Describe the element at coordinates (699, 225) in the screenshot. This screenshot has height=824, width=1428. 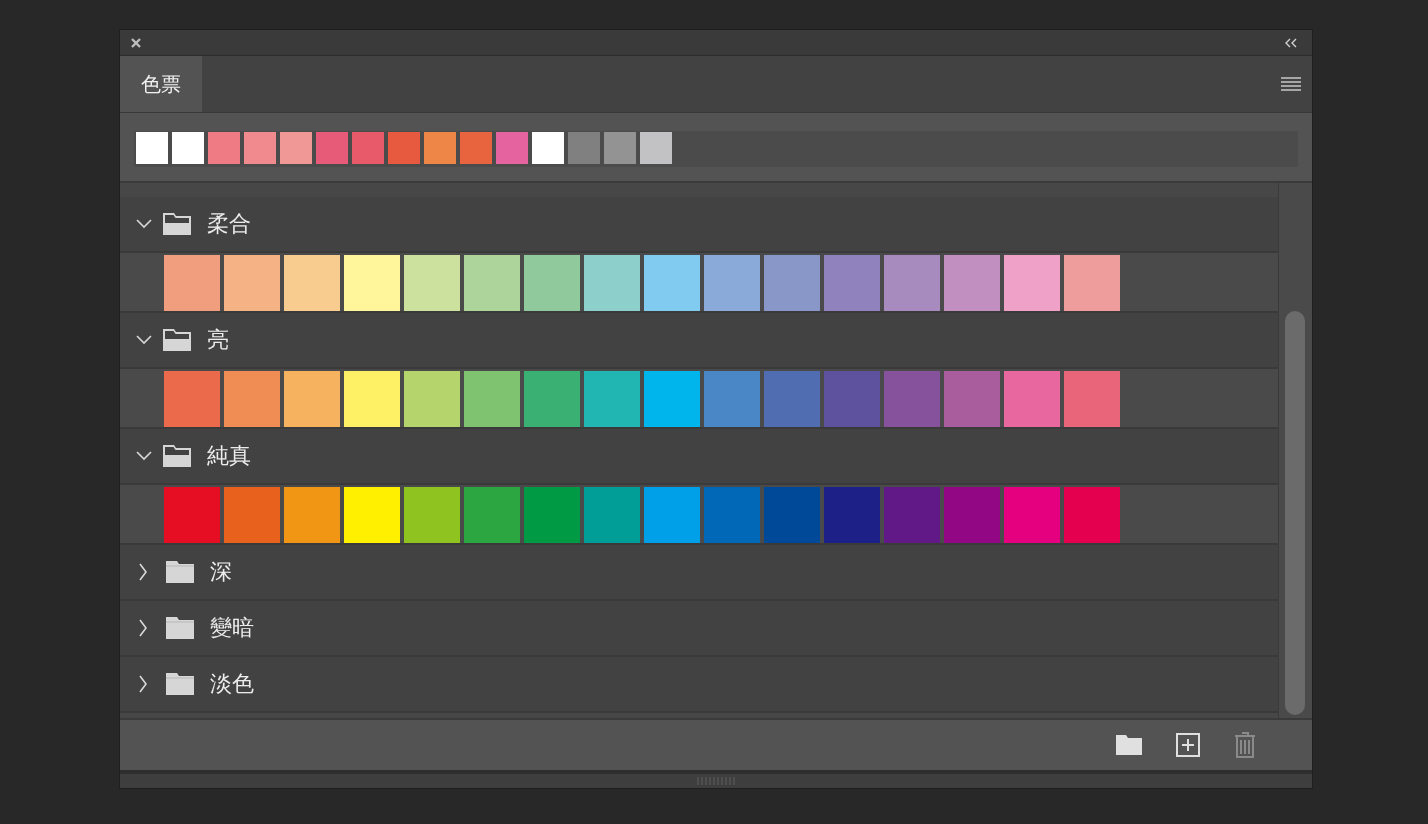
I see `swatch-group-header: 柔合` at that location.